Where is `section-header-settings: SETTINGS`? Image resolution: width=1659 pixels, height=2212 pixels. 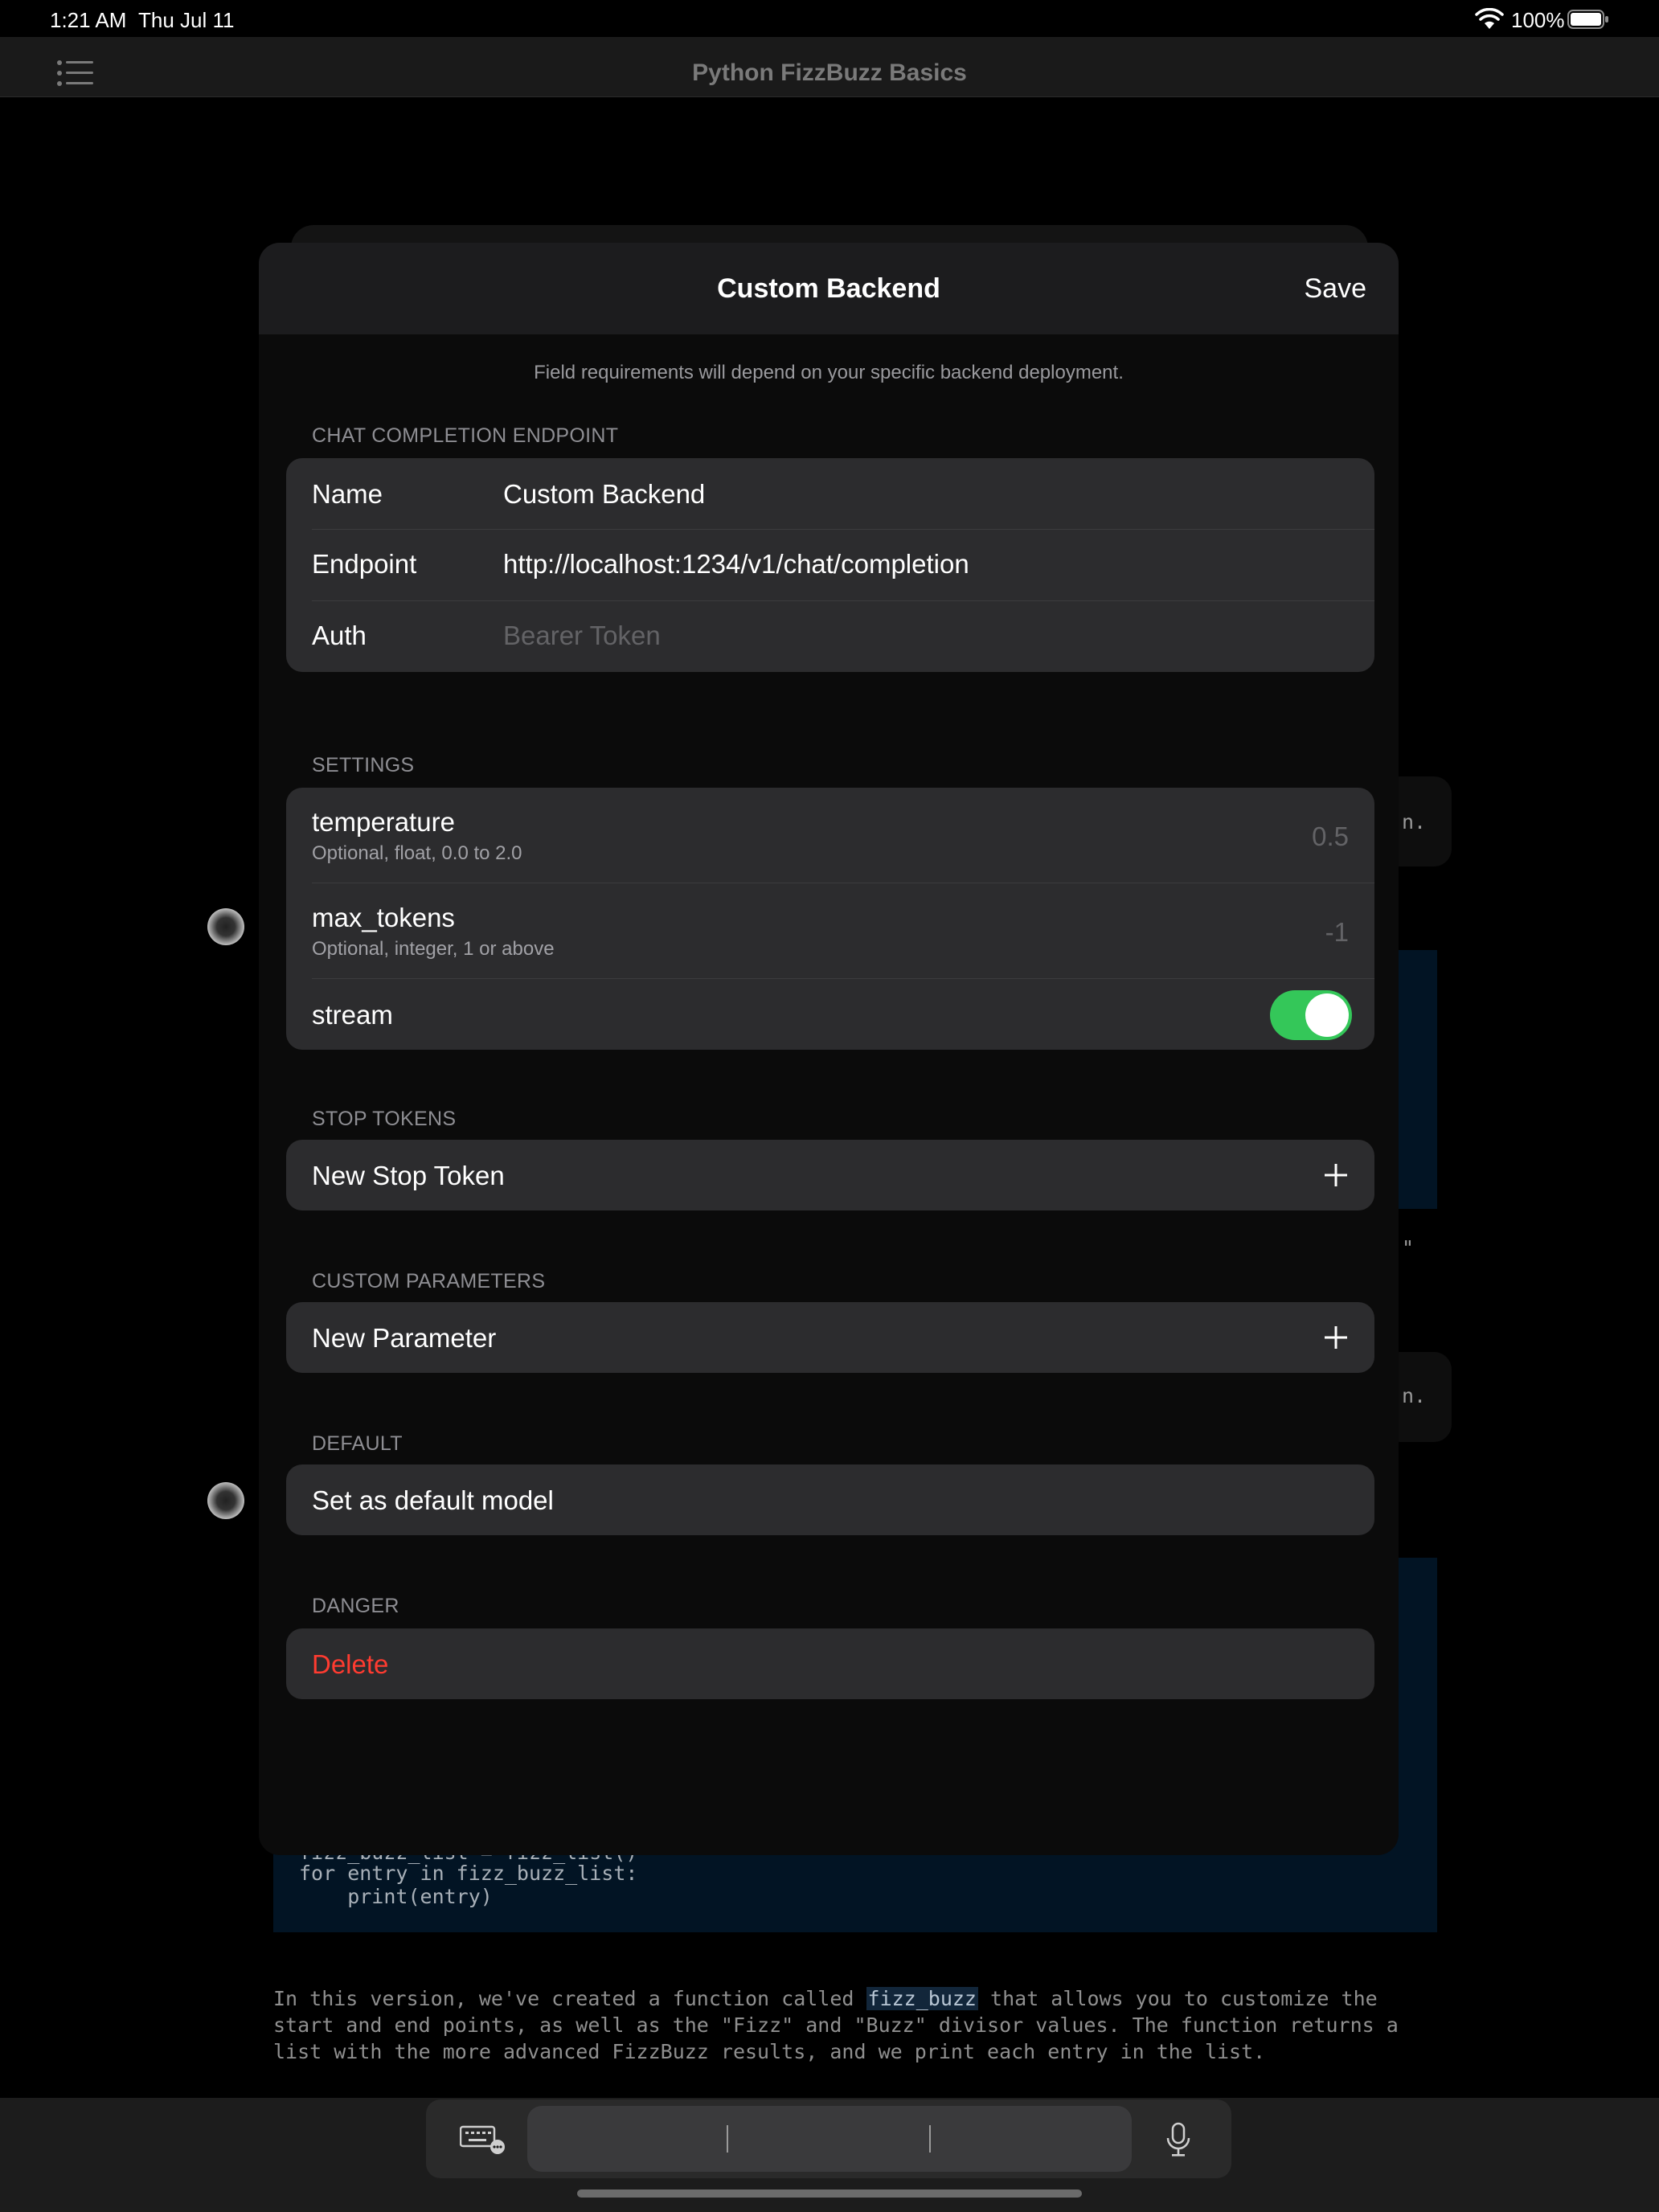
section-header-settings: SETTINGS is located at coordinates (363, 765).